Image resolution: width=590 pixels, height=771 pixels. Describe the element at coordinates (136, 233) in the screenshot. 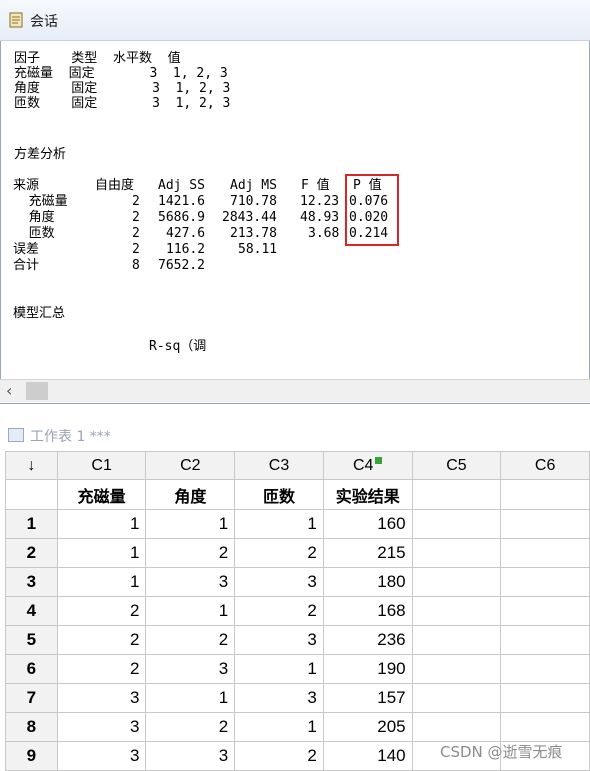

I see `anova-df: 2` at that location.